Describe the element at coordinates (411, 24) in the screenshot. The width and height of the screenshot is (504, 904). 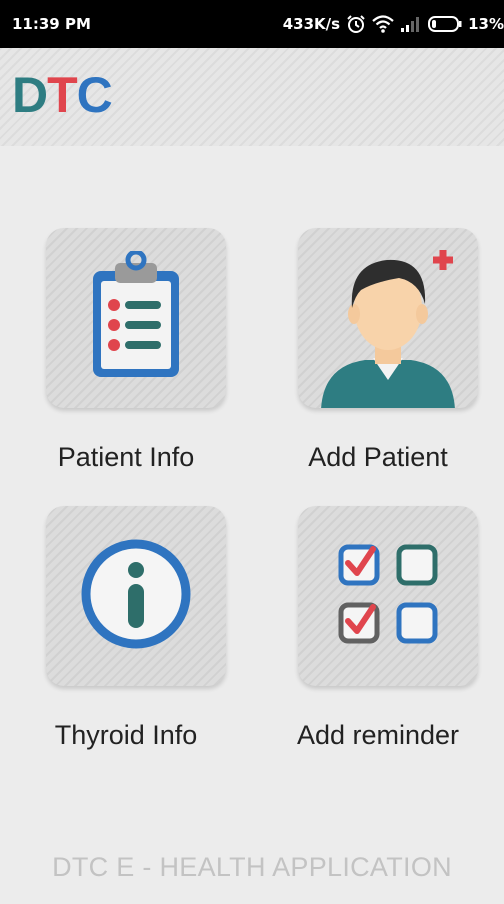
I see `signal-icon` at that location.